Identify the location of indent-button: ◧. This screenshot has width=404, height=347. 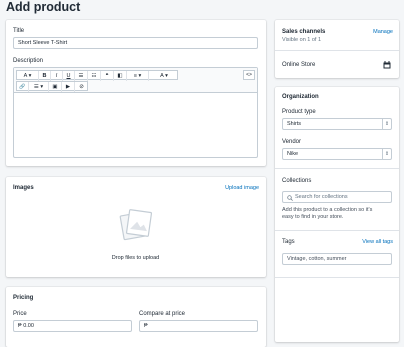
(120, 76).